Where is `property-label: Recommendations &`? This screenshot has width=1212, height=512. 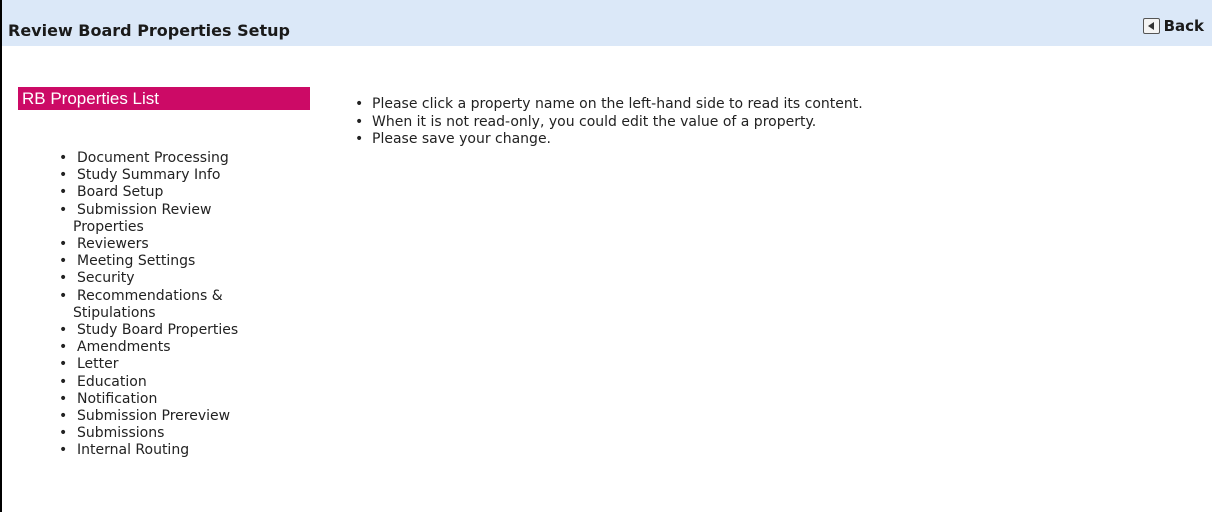
property-label: Recommendations & is located at coordinates (150, 295).